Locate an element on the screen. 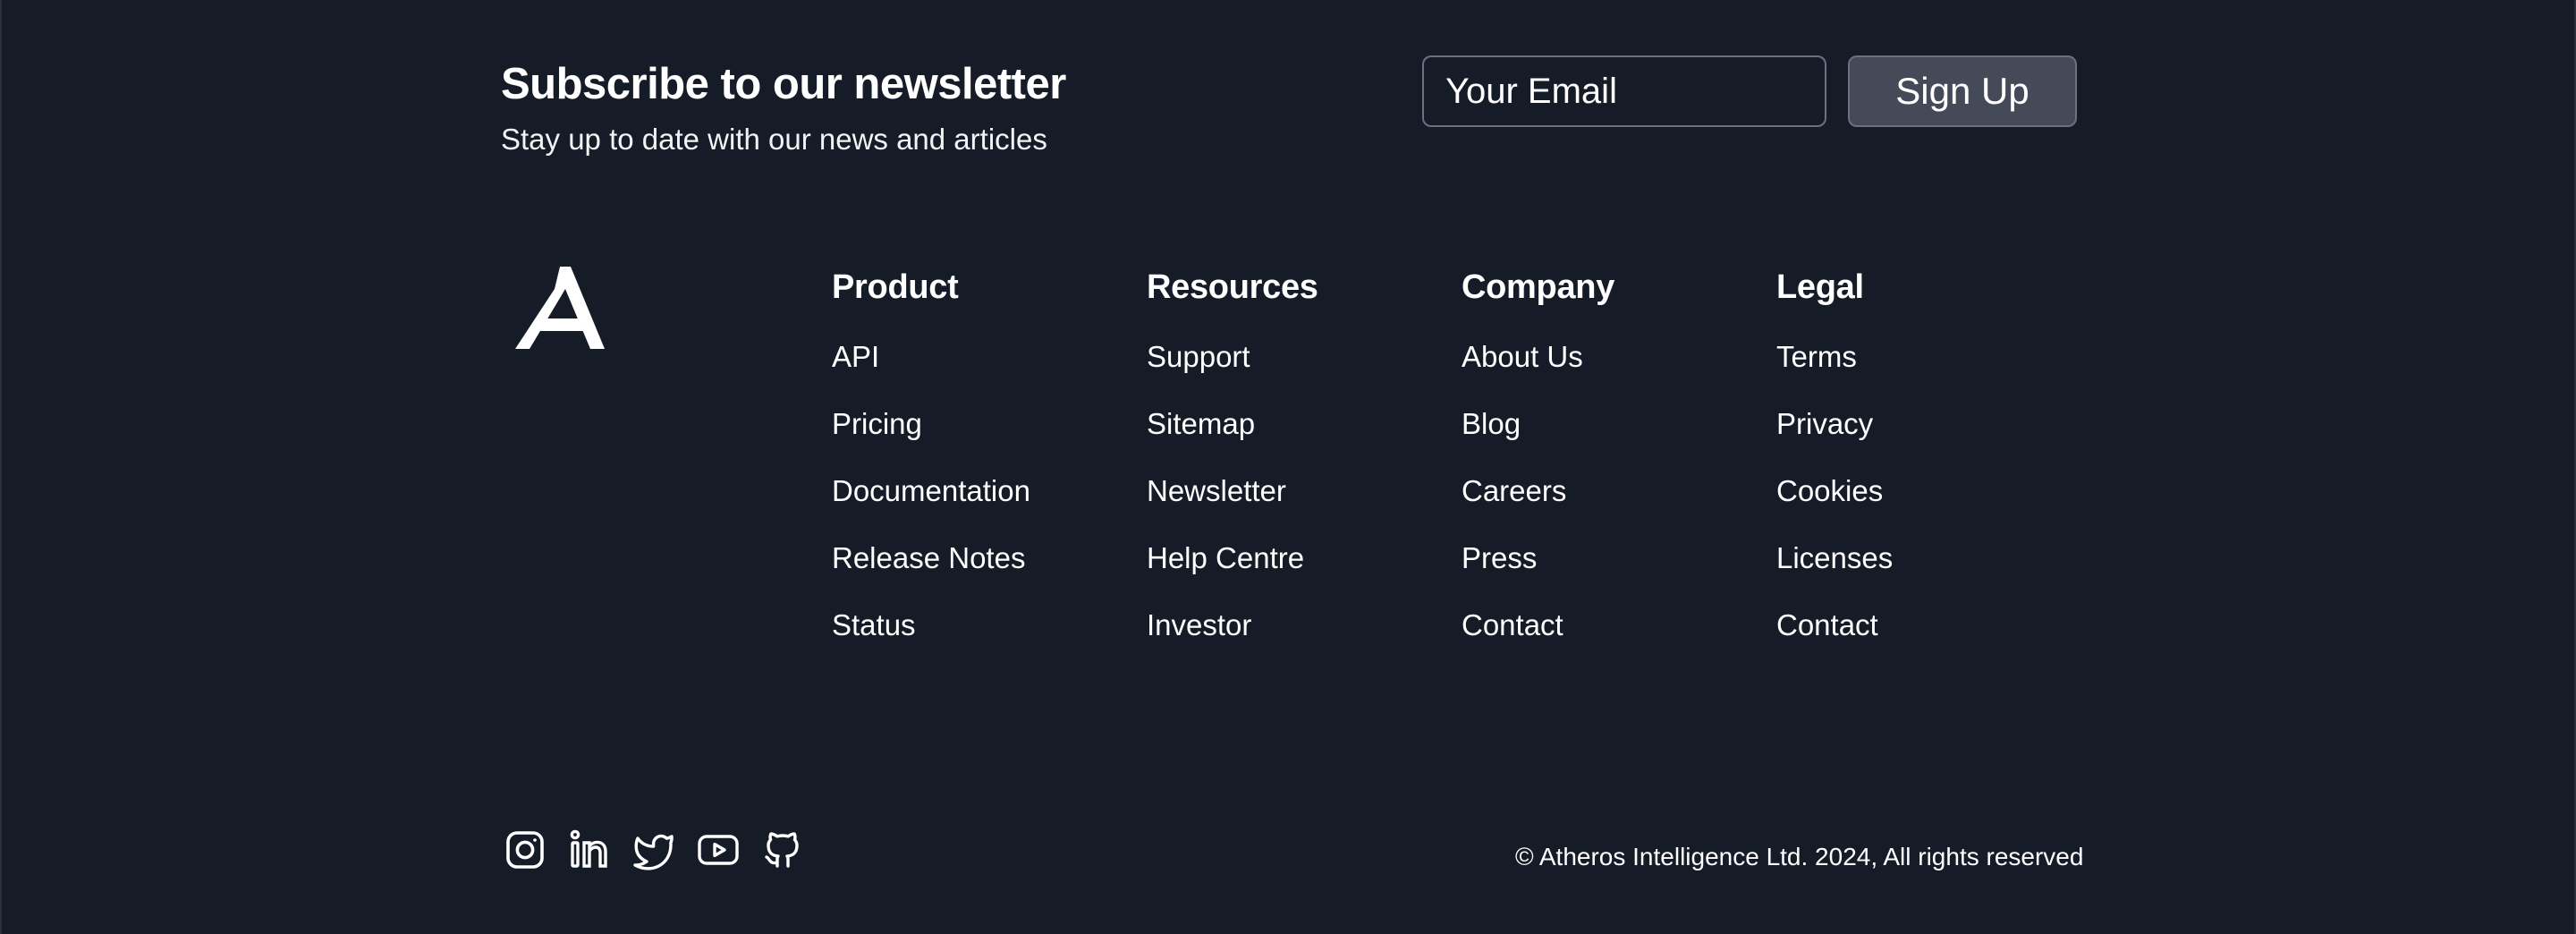  footer-link-sitemap: Sitemap is located at coordinates (1232, 424).